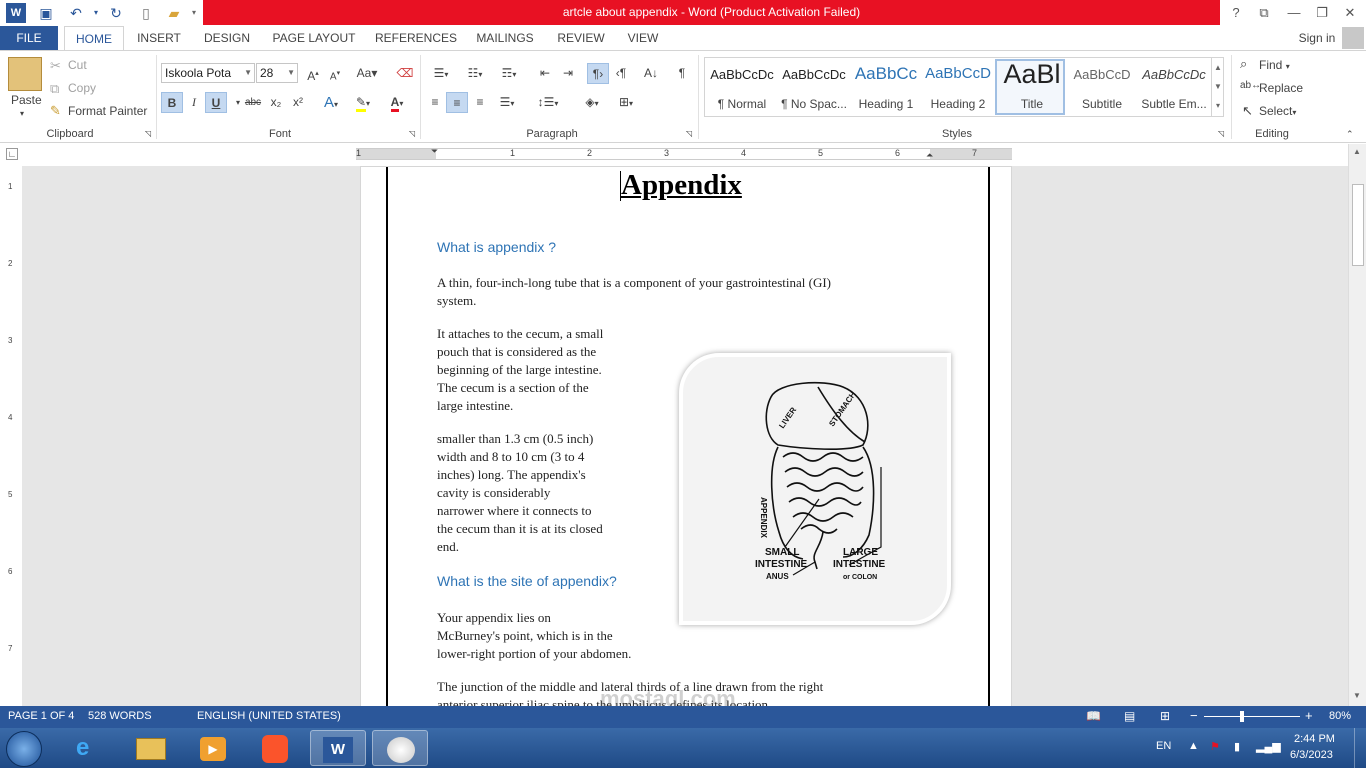 This screenshot has height=768, width=1366. I want to click on show-formatting-marks-icon: ¶, so click(682, 73).